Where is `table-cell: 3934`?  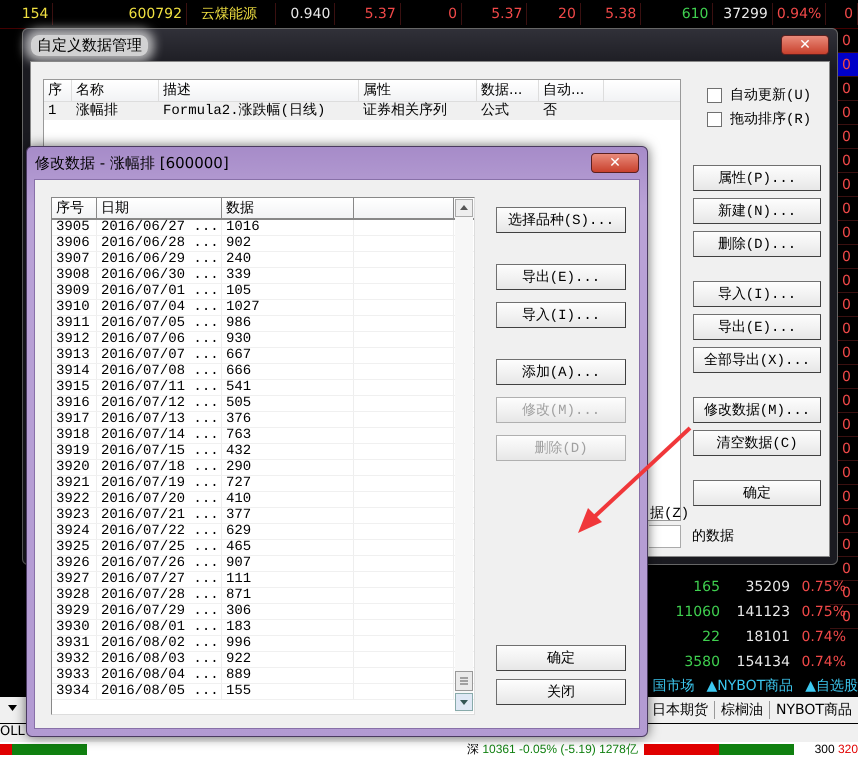 table-cell: 3934 is located at coordinates (74, 691).